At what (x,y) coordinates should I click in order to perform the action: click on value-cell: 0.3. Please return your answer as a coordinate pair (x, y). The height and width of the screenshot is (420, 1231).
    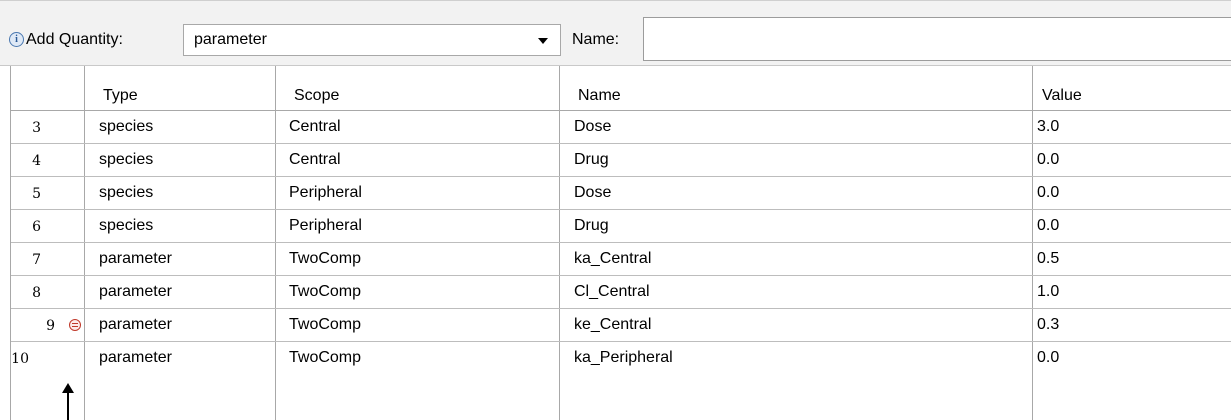
    Looking at the image, I should click on (1048, 325).